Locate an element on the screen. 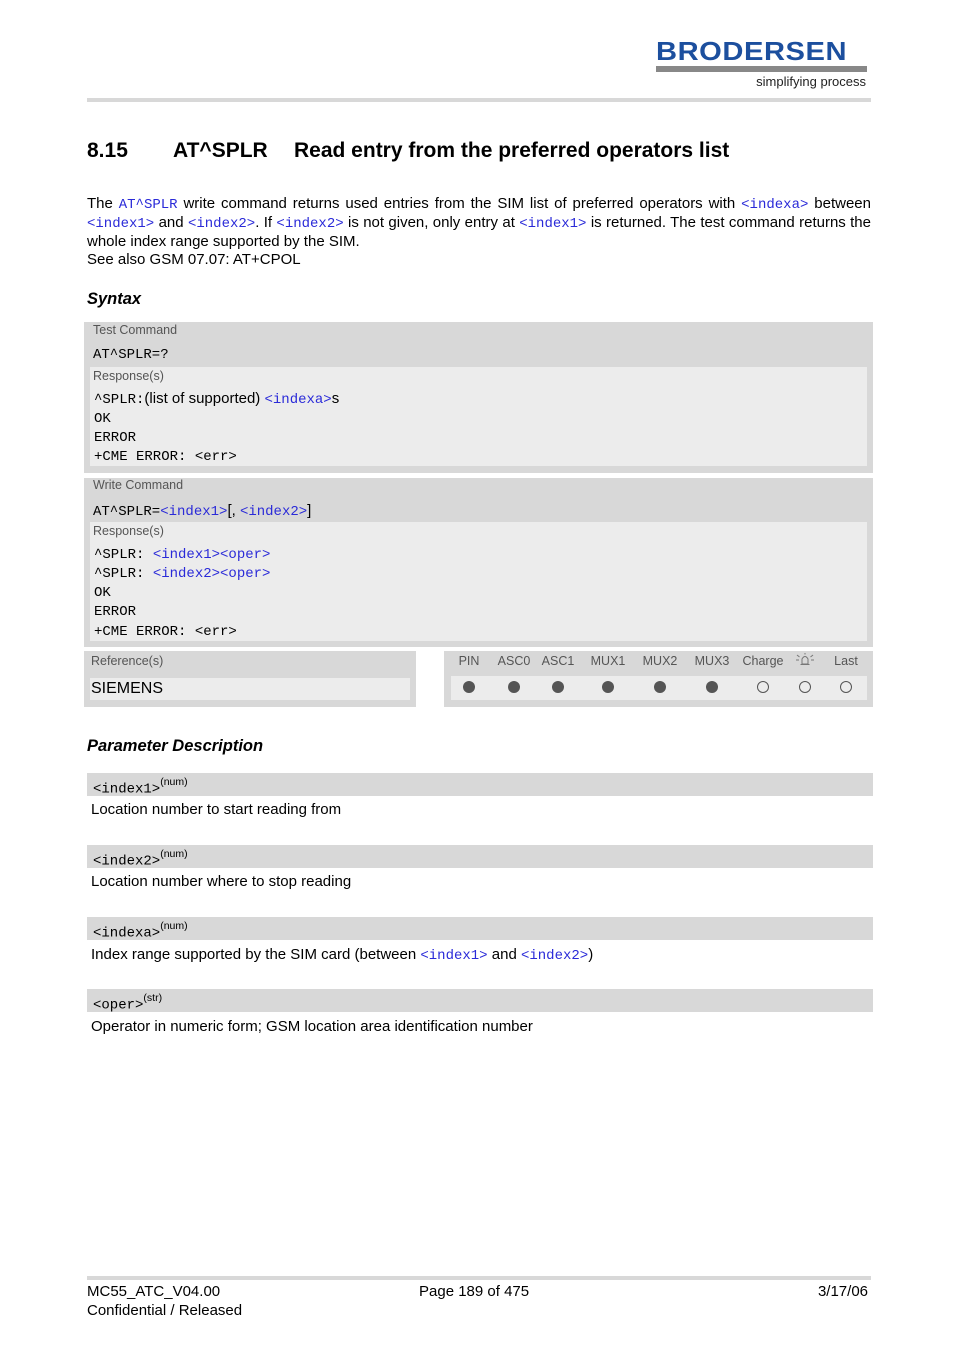 This screenshot has height=1351, width=954. footer-divider is located at coordinates (479, 1278).